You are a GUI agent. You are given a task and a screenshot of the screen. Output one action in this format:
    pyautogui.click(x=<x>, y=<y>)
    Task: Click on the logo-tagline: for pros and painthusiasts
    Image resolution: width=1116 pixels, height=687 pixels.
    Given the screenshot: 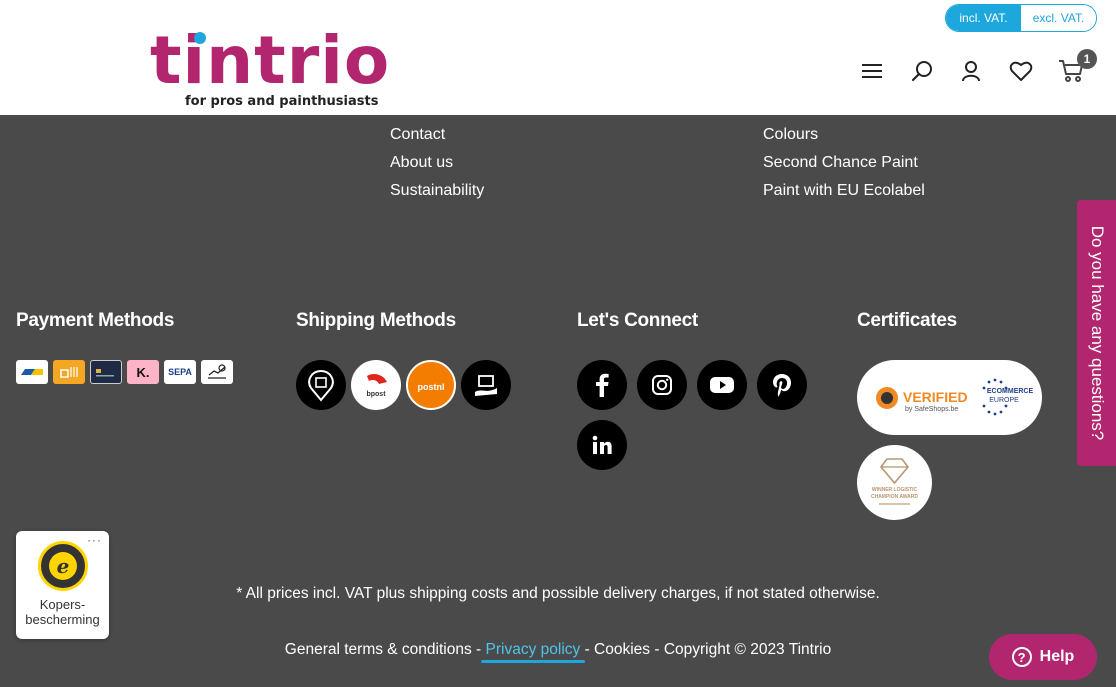 What is the action you would take?
    pyautogui.click(x=282, y=101)
    